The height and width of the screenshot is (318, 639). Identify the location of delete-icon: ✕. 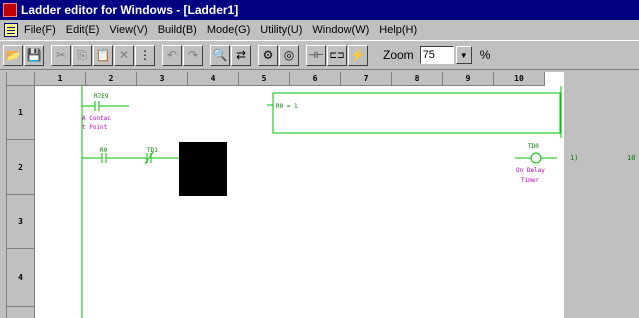
(124, 55).